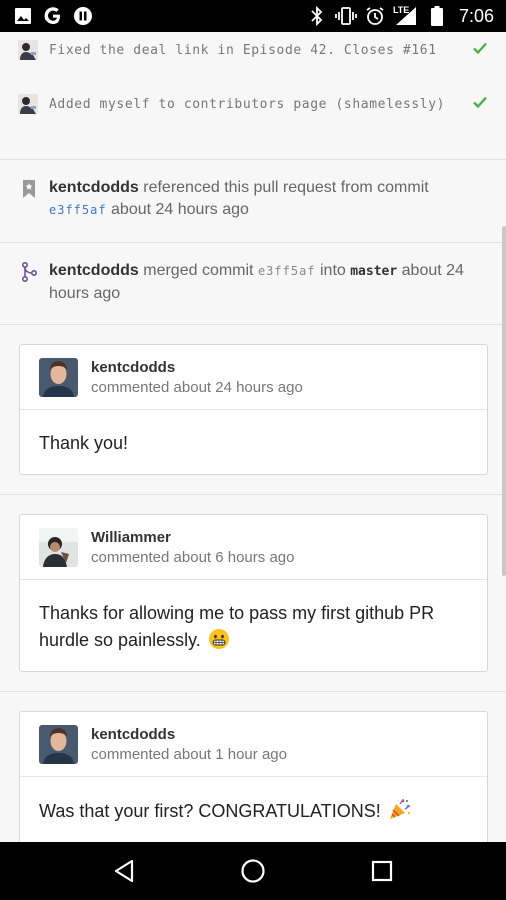 This screenshot has height=900, width=506. Describe the element at coordinates (253, 547) in the screenshot. I see `comment-header: Williammer commented about 6 hours ago` at that location.